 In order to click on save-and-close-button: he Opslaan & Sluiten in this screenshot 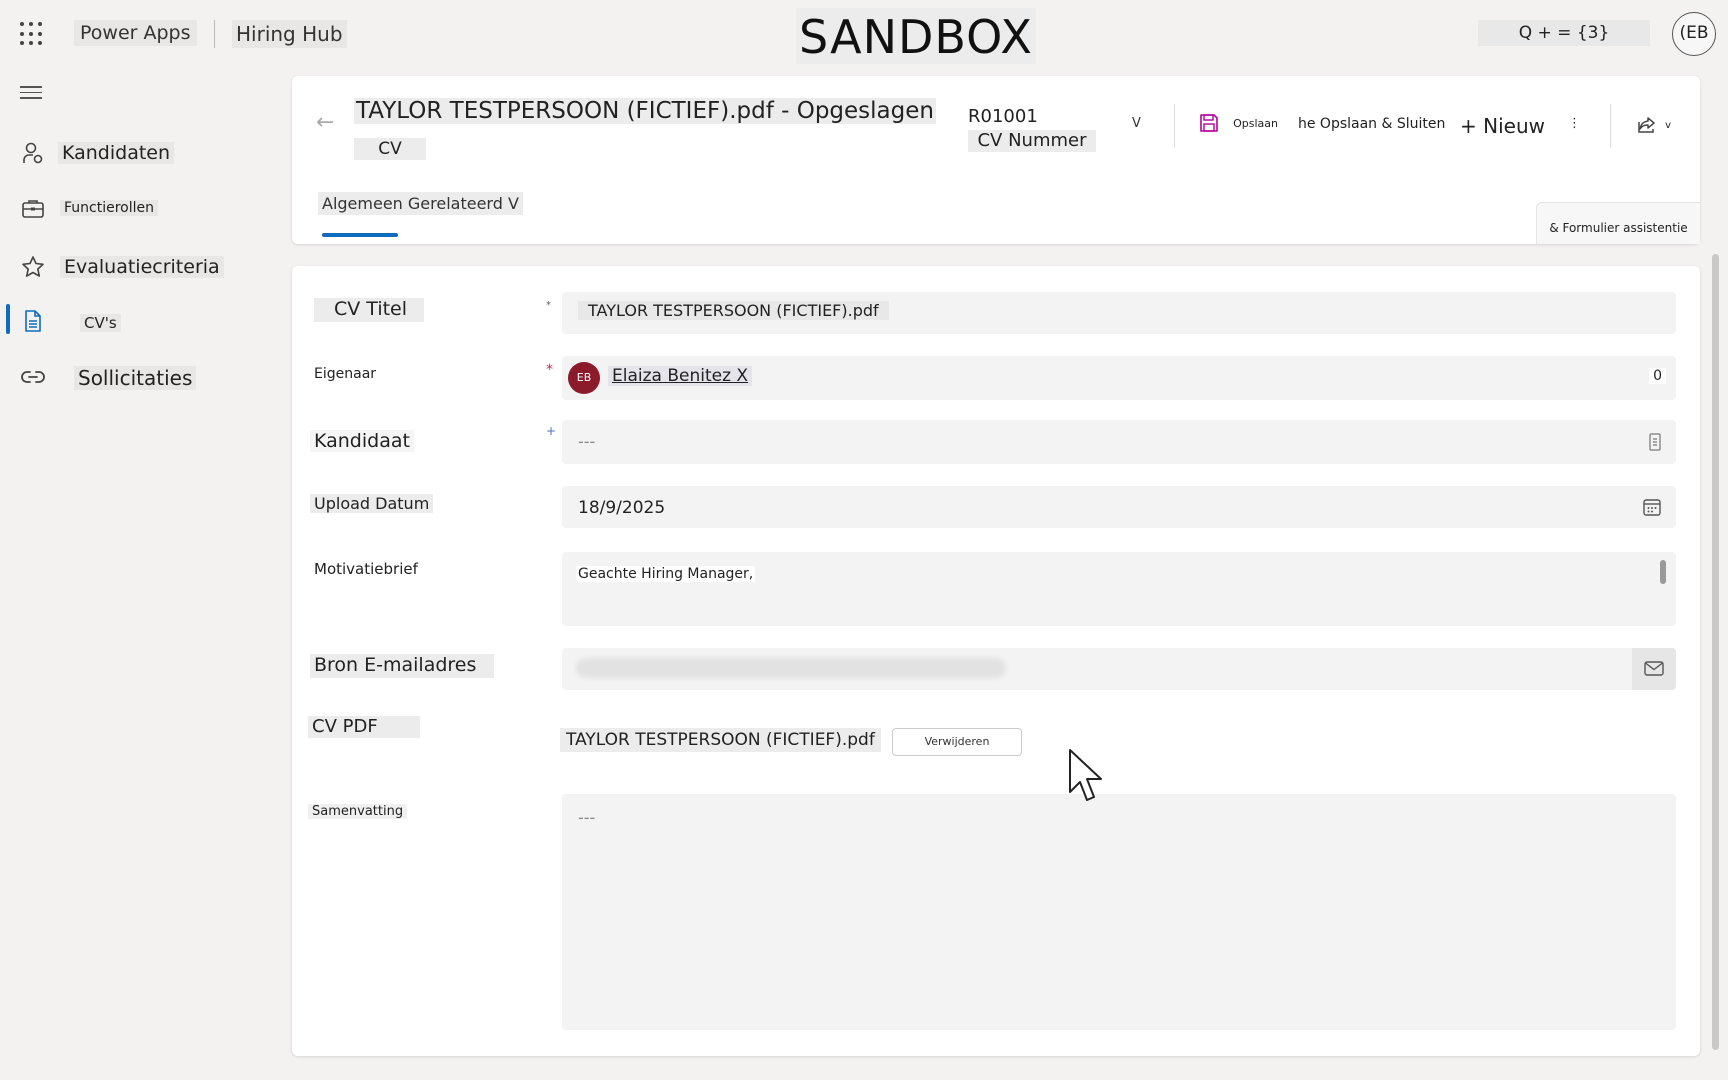, I will do `click(1371, 124)`.